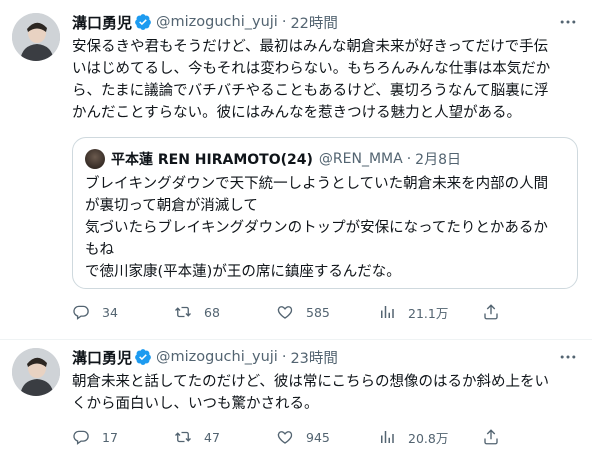 This screenshot has height=455, width=592. I want to click on views-button: 21.1万, so click(413, 312).